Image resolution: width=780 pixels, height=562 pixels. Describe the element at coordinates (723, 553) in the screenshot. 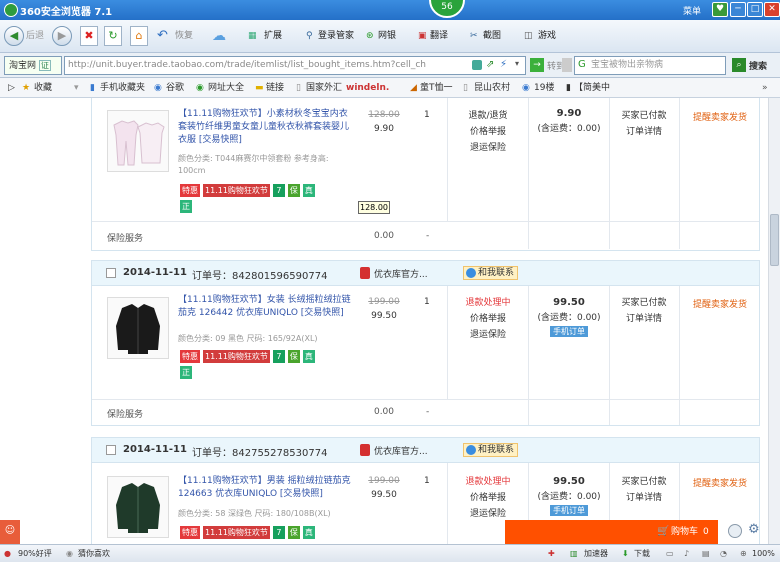

I see `clock-icon: ◔` at that location.